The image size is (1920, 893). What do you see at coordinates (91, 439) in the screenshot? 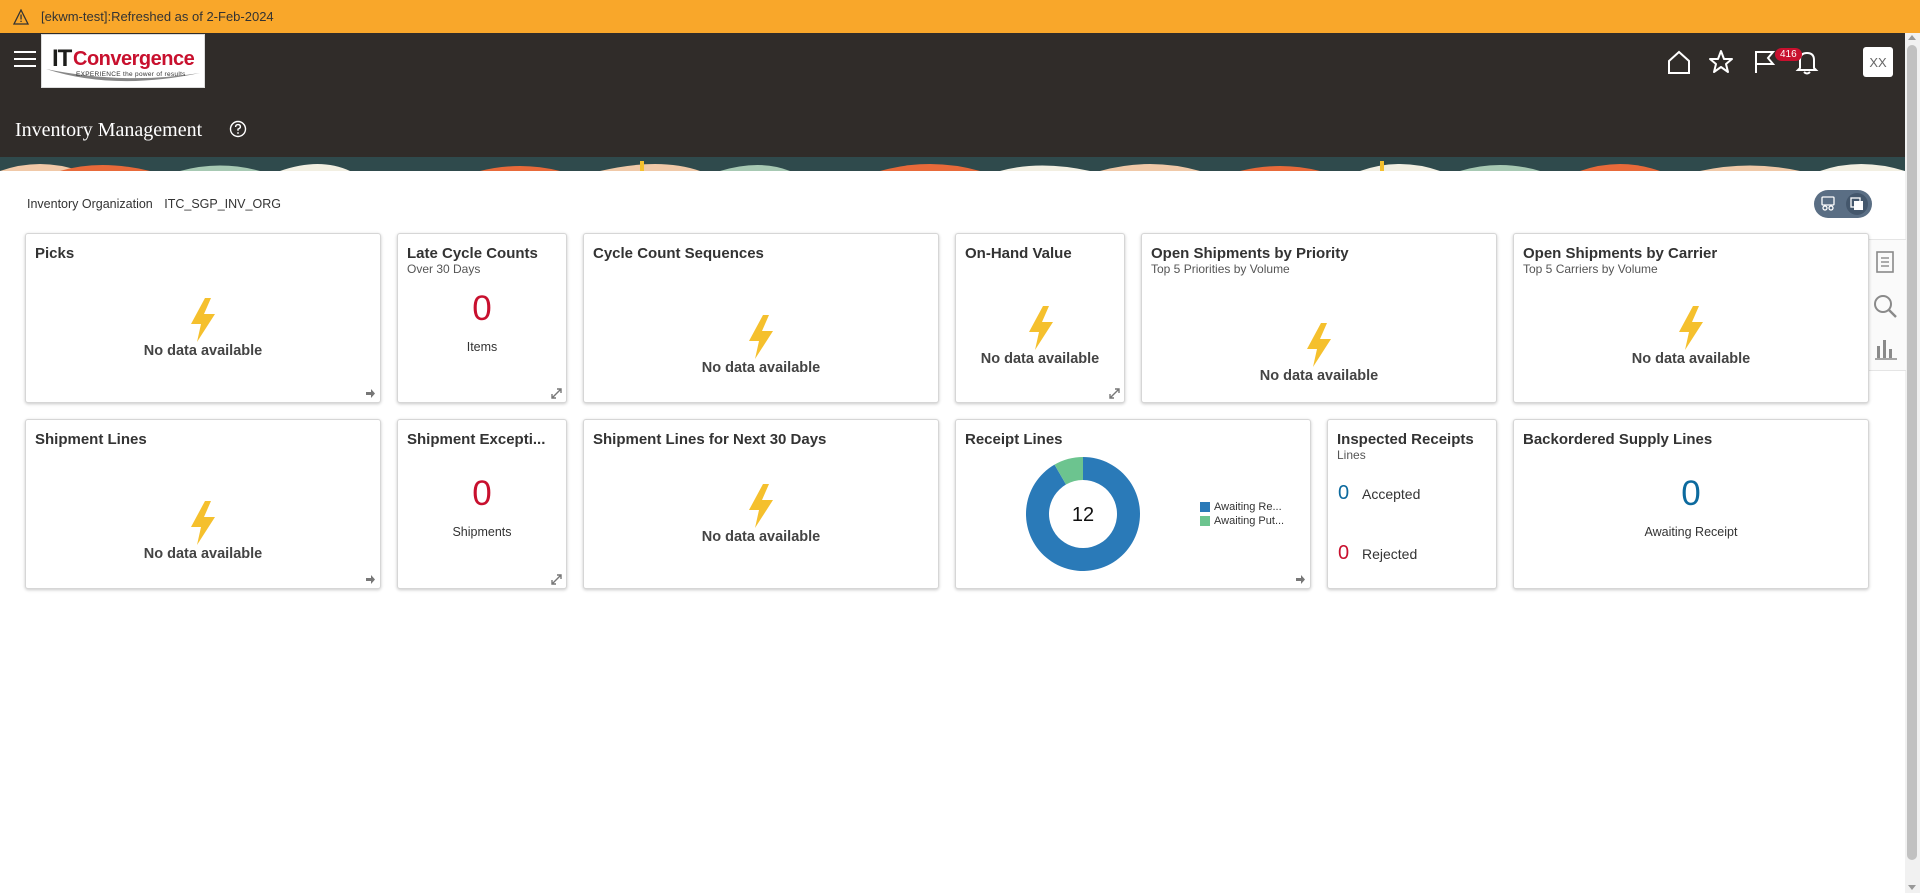
I see `card-title: Shipment Lines` at bounding box center [91, 439].